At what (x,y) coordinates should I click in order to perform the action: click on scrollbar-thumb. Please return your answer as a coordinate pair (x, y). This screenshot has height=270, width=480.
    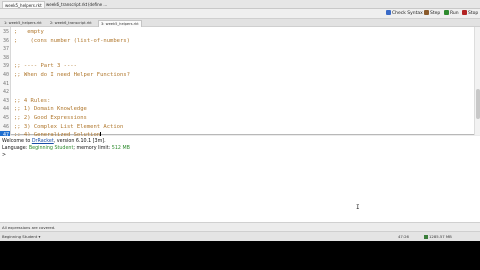
    Looking at the image, I should click on (478, 104).